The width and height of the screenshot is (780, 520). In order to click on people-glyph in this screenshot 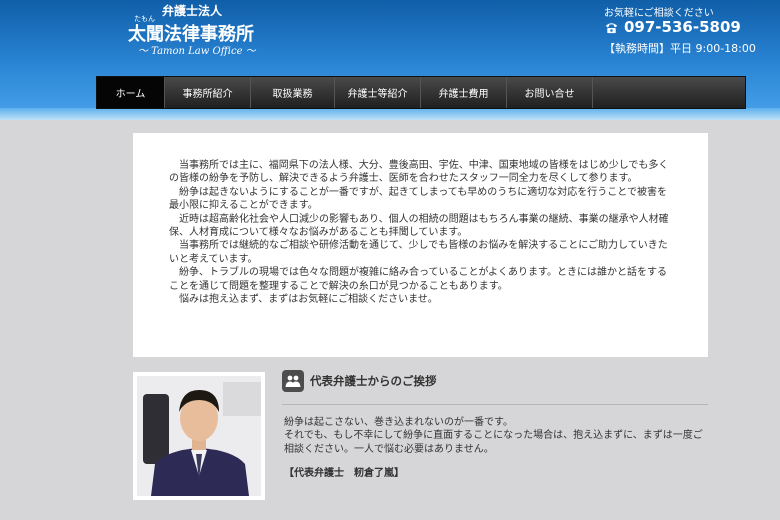, I will do `click(293, 381)`.